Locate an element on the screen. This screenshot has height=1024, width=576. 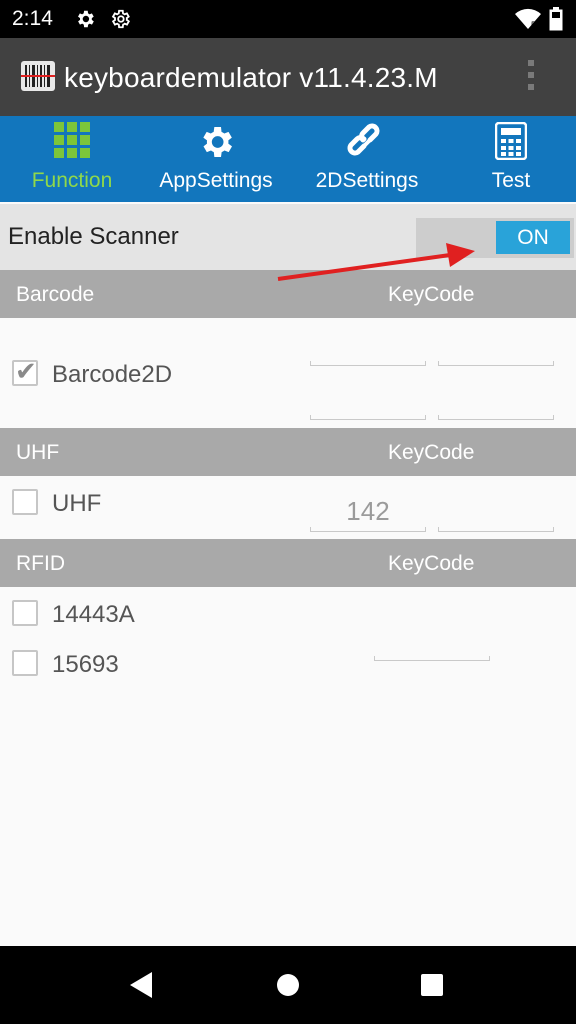
tab-label: Function is located at coordinates (72, 180).